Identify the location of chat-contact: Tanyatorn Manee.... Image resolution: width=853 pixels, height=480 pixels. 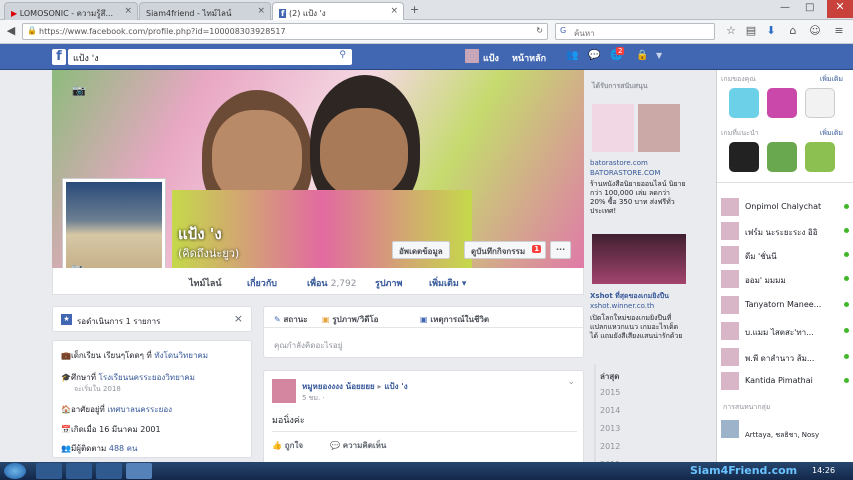
(785, 306).